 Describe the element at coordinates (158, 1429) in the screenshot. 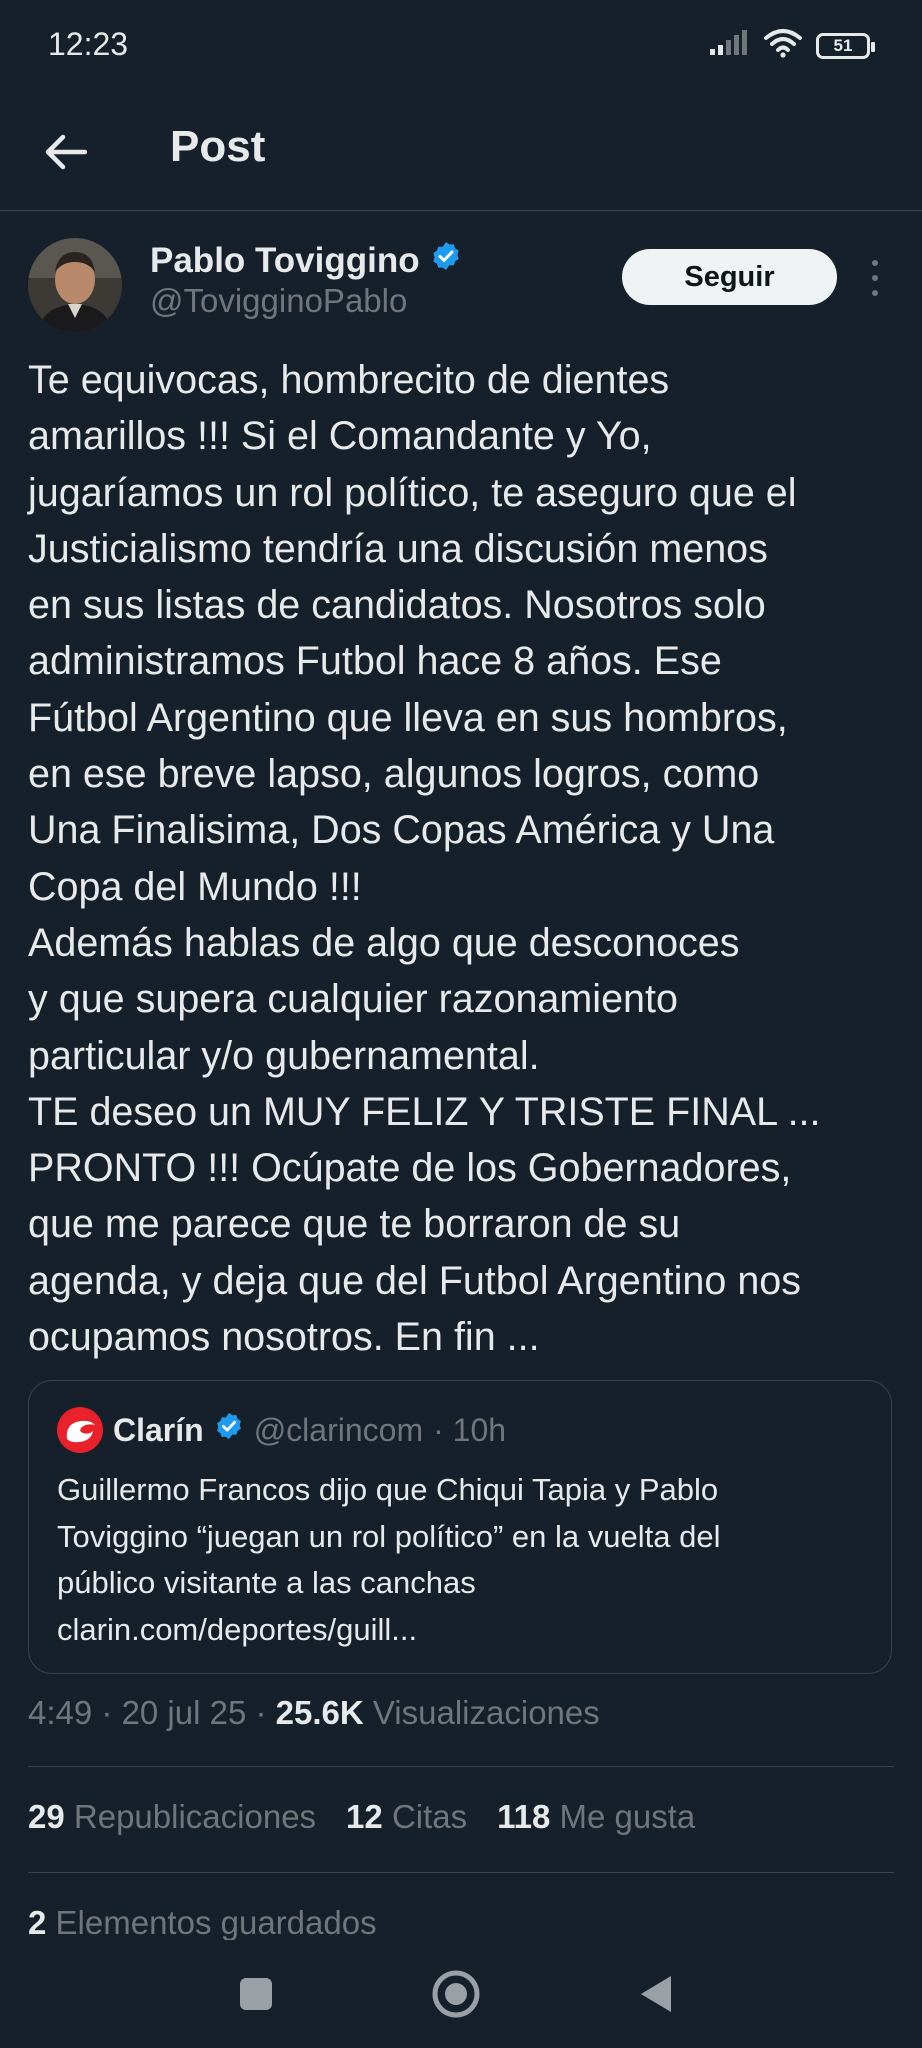

I see `quoted-author-name: Clarín` at that location.